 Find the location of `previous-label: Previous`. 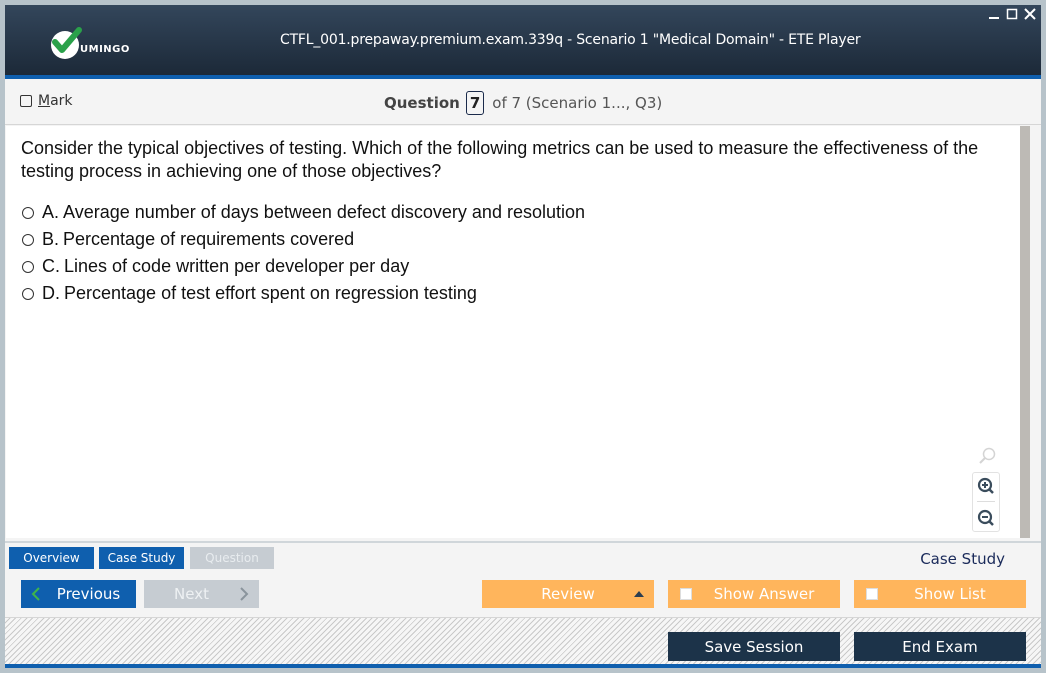

previous-label: Previous is located at coordinates (88, 594).